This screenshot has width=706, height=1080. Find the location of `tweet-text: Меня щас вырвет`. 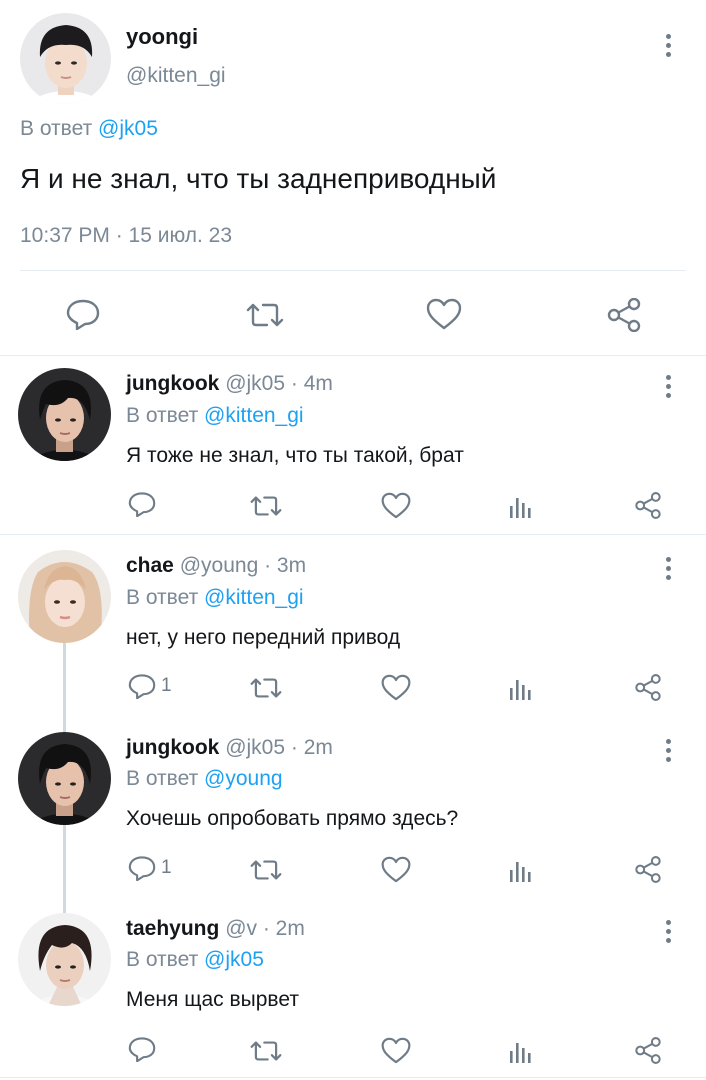

tweet-text: Меня щас вырвет is located at coordinates (212, 999).